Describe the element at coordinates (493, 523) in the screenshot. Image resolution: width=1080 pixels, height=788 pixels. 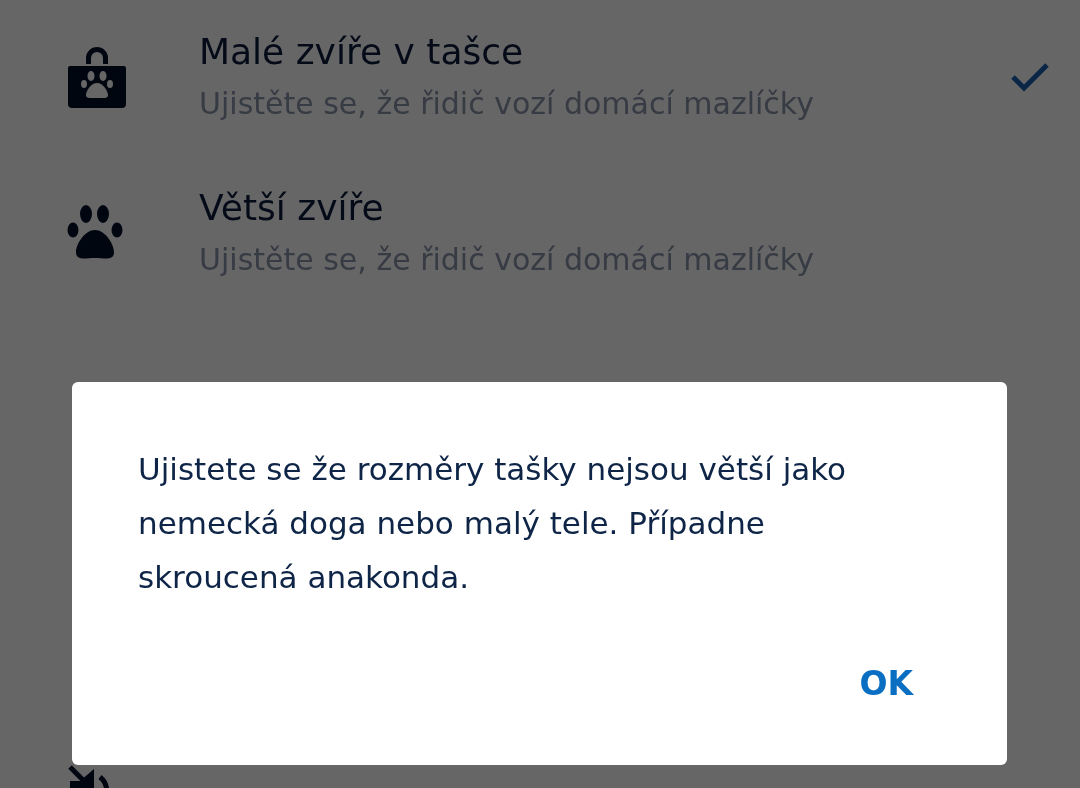
I see `dialog-message: Ujistete se že rozměry tašky nejsou větší jako nemecká doga nebo malý tele. Případne skroucená anakonda.` at that location.